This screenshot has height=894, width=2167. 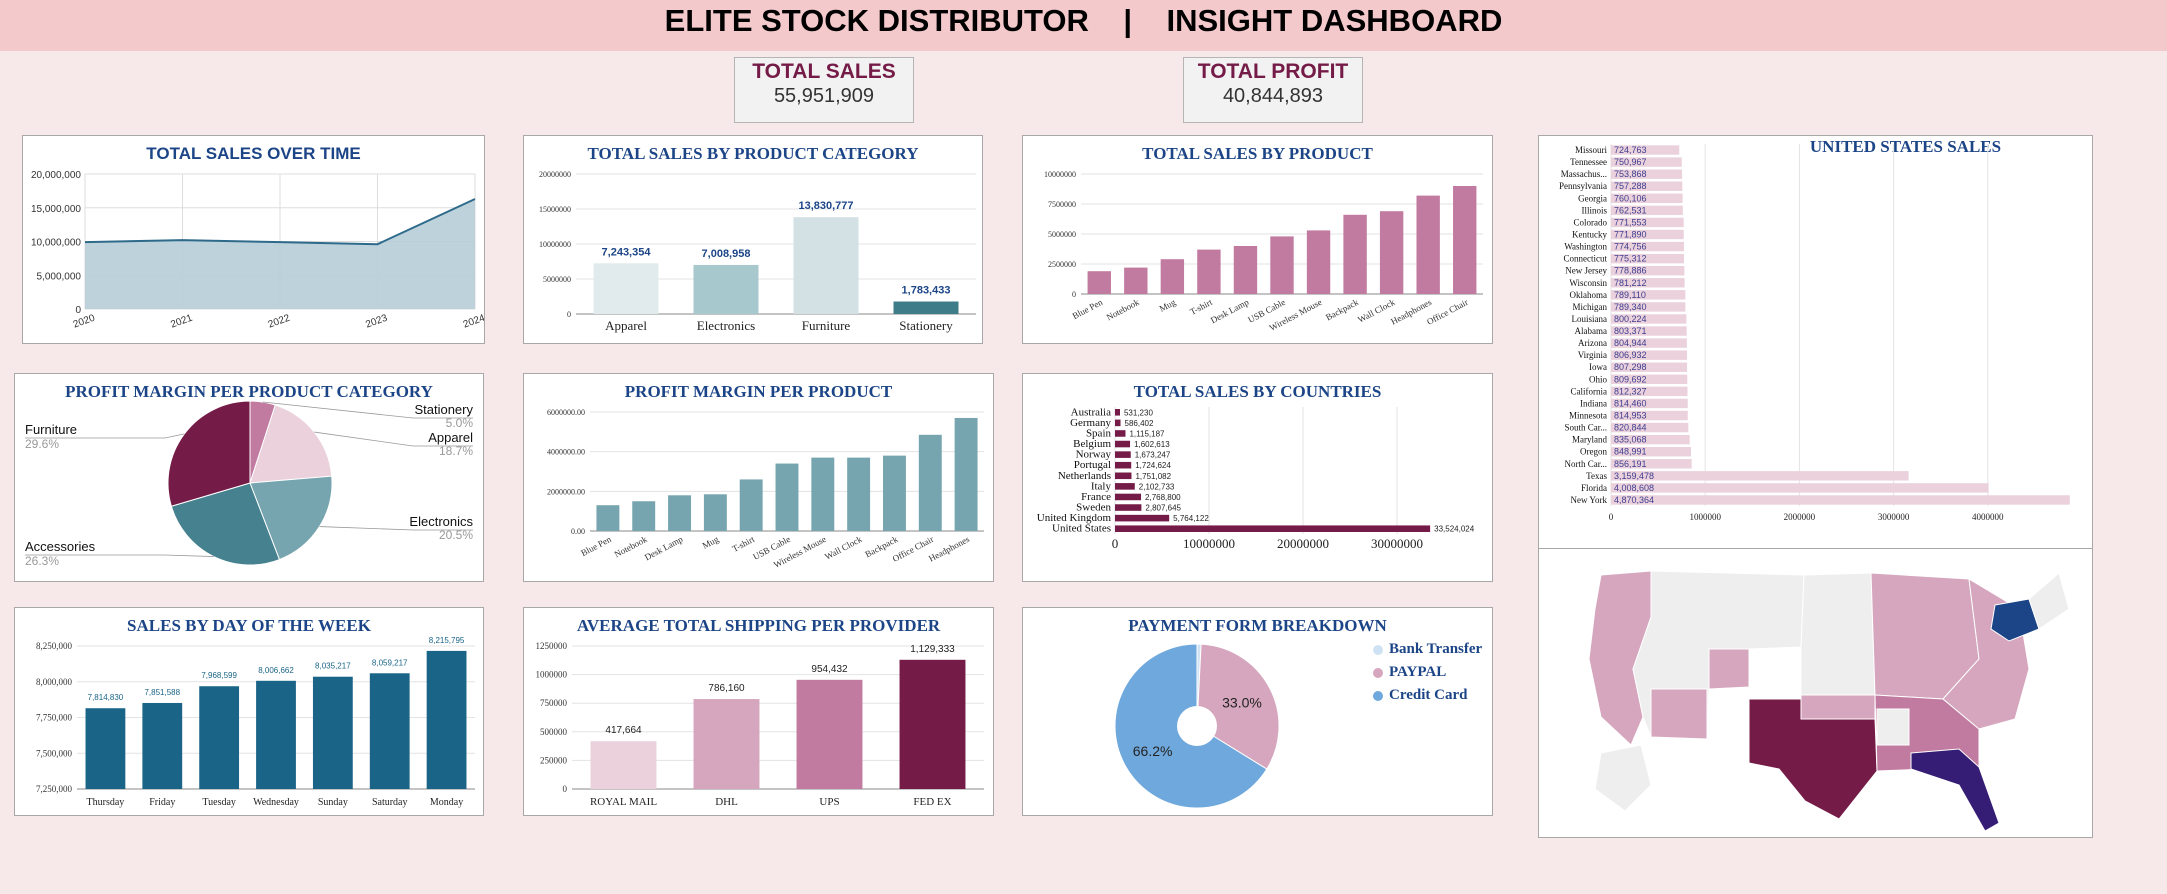 What do you see at coordinates (456, 535) in the screenshot?
I see `slice-value: 20.5%` at bounding box center [456, 535].